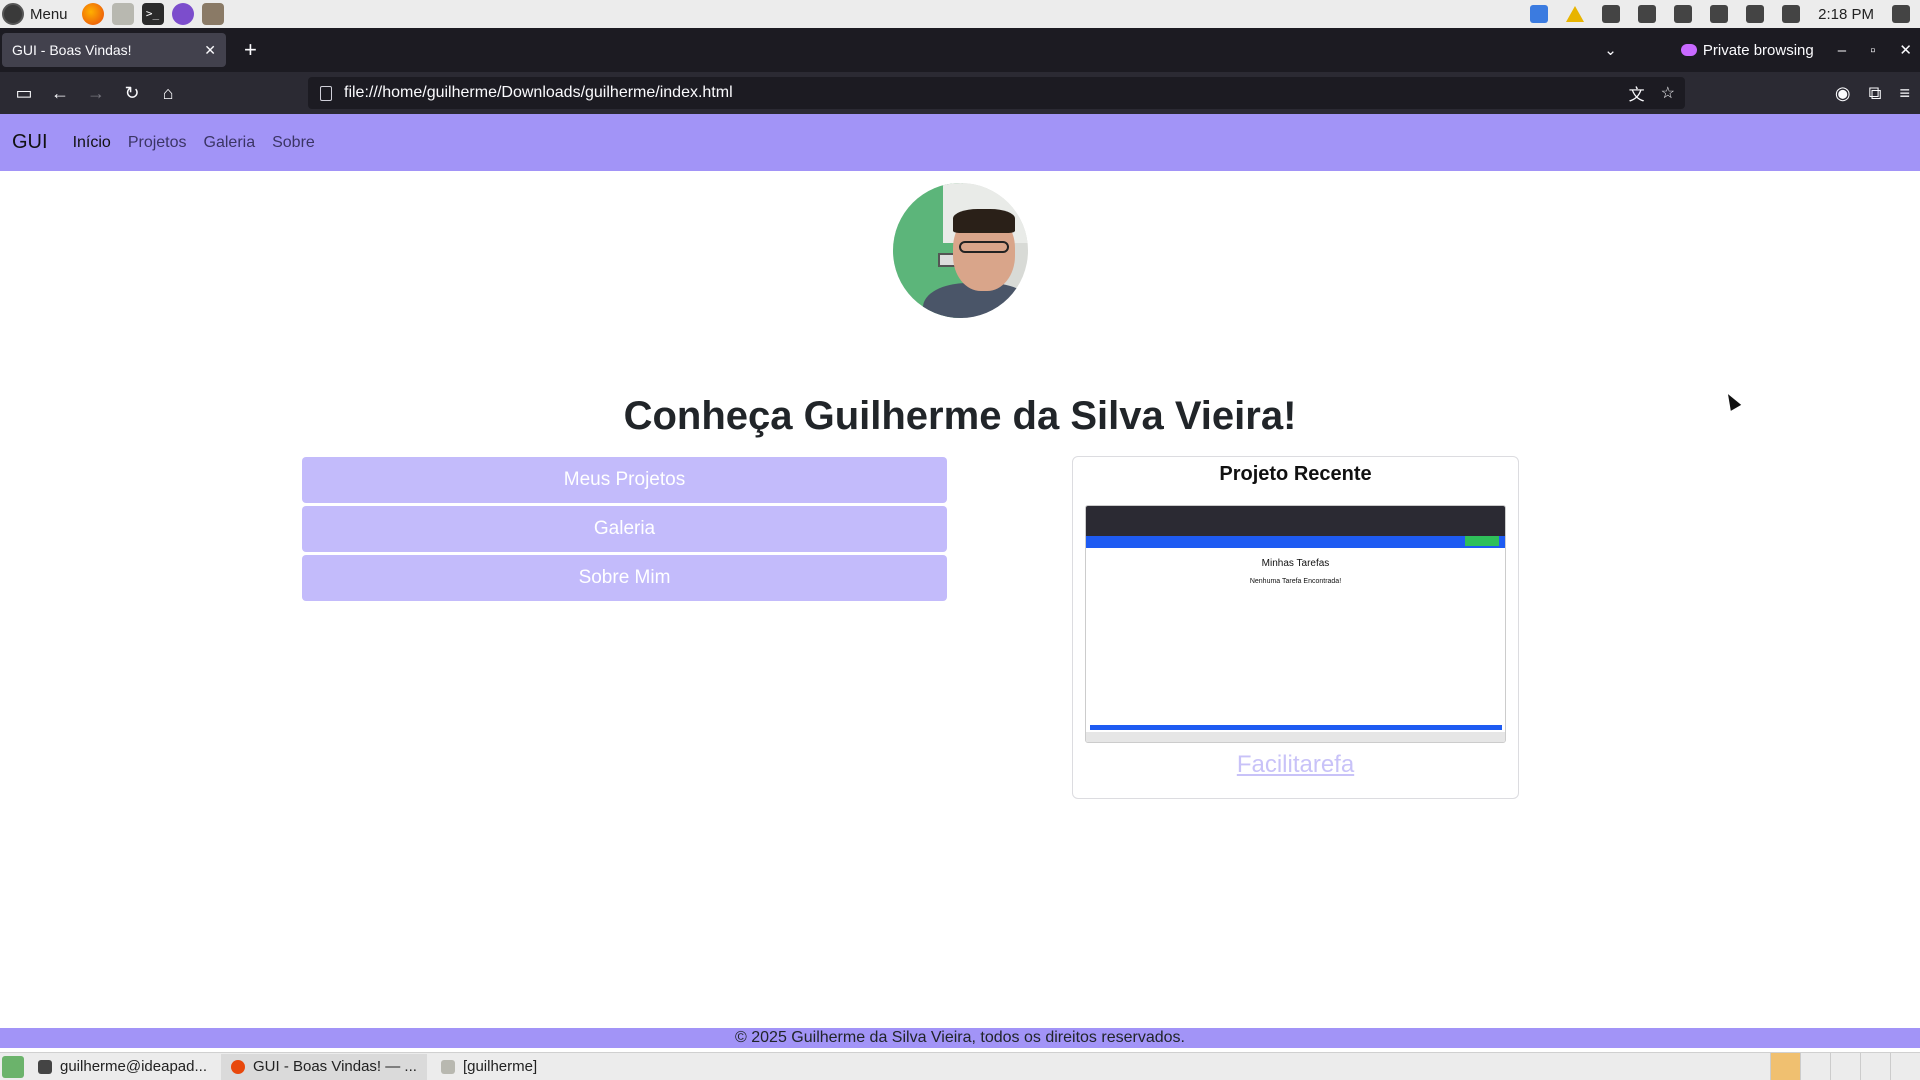 This screenshot has width=1920, height=1080. What do you see at coordinates (447, 1066) in the screenshot?
I see `folder-task-icon` at bounding box center [447, 1066].